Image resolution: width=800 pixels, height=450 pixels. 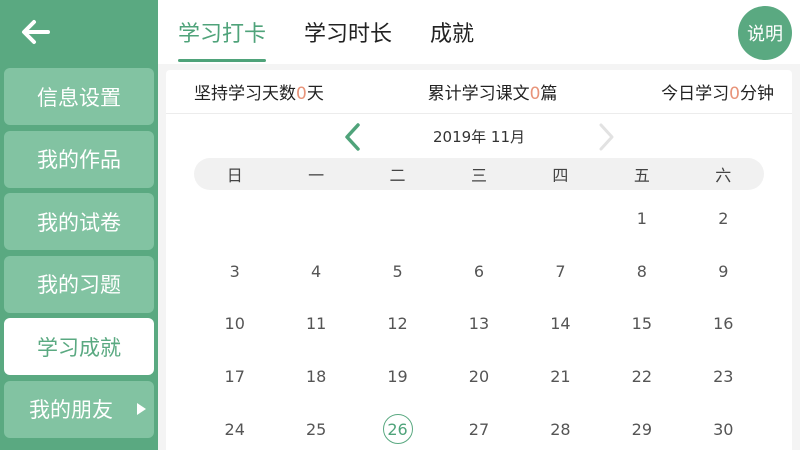 I want to click on sidebar-item-label: 信息设置, so click(x=79, y=97).